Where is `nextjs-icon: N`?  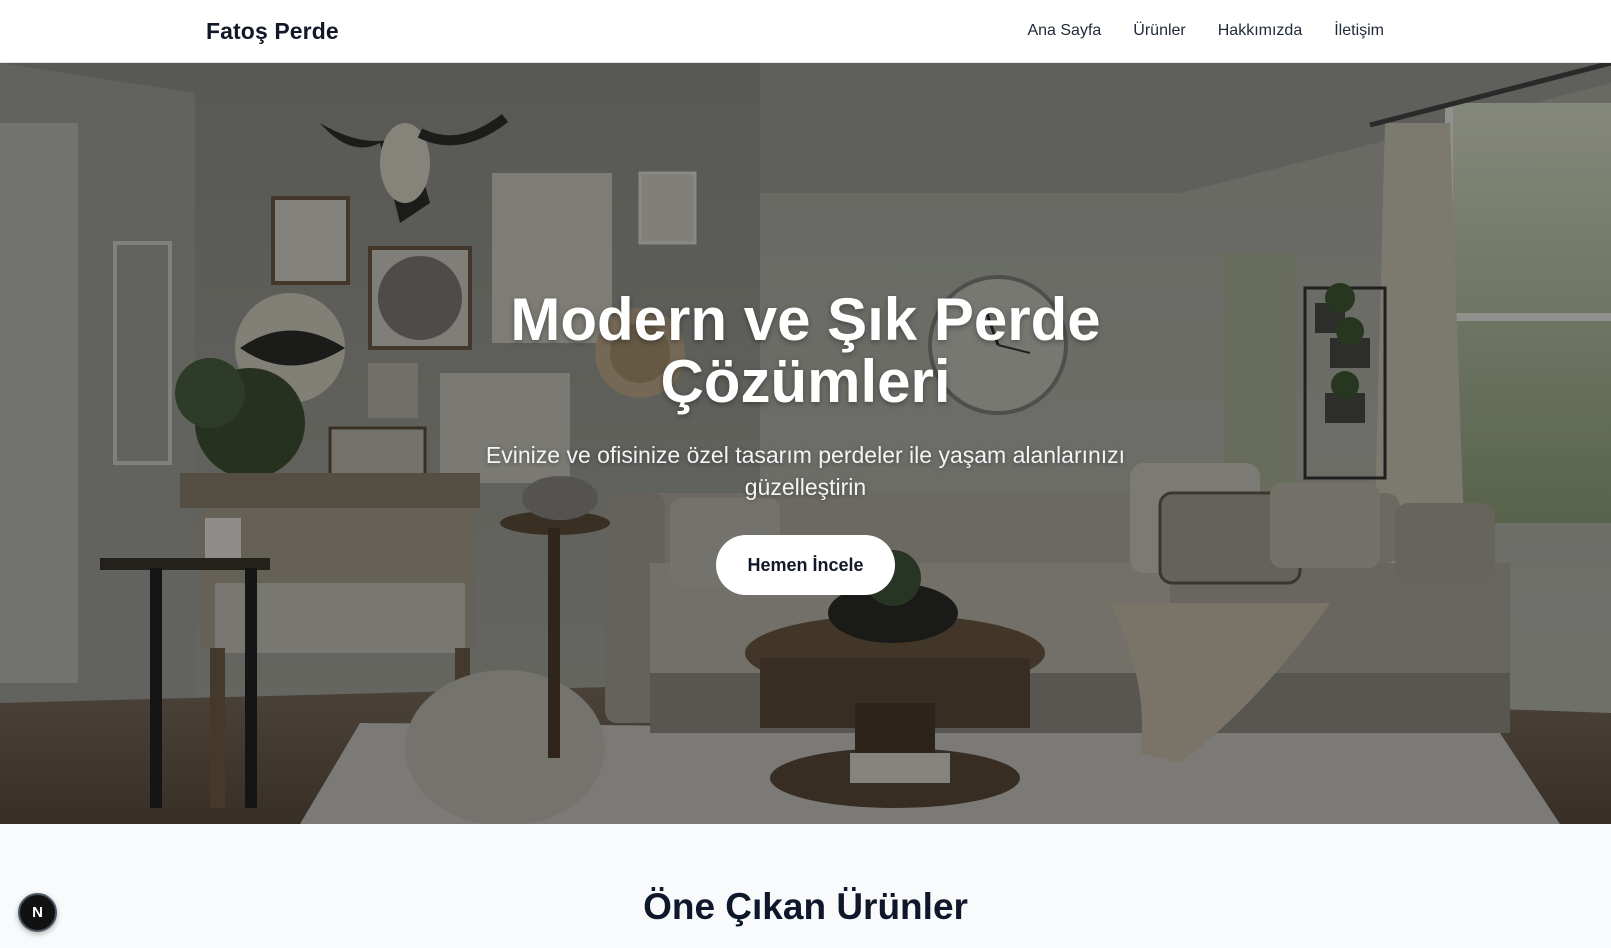
nextjs-icon: N is located at coordinates (37, 912).